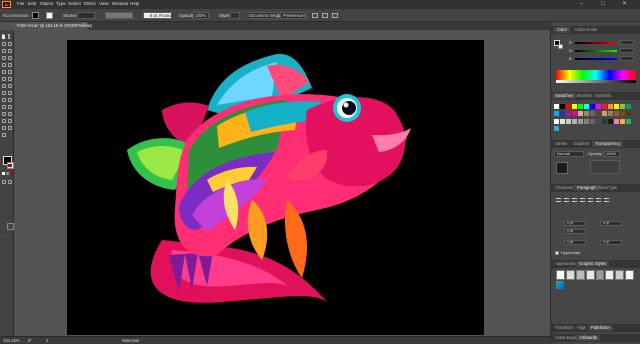  What do you see at coordinates (562, 168) in the screenshot?
I see `opacity-mask-thumbnail` at bounding box center [562, 168].